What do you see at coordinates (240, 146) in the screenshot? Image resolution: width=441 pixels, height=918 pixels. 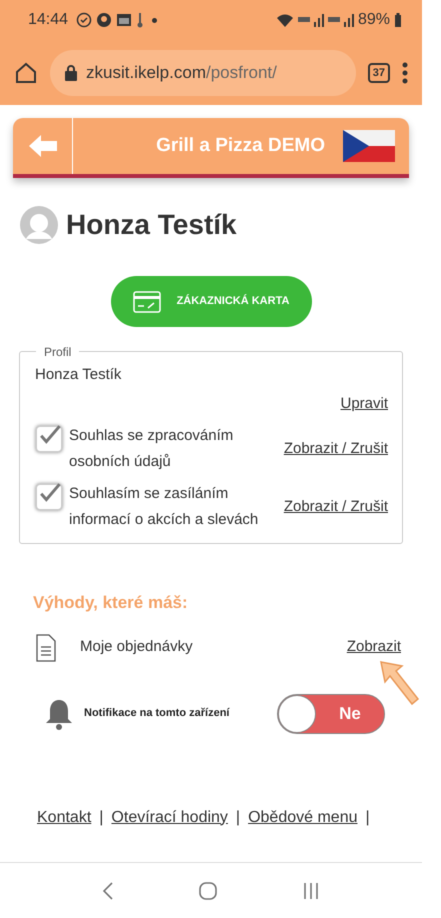 I see `header-title: Grill a Pizza DEMO` at bounding box center [240, 146].